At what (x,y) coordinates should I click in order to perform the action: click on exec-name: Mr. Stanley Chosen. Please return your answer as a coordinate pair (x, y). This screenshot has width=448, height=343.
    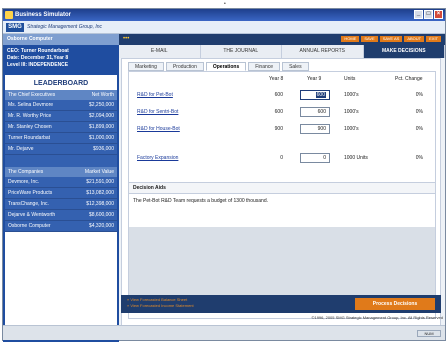
    Looking at the image, I should click on (30, 127).